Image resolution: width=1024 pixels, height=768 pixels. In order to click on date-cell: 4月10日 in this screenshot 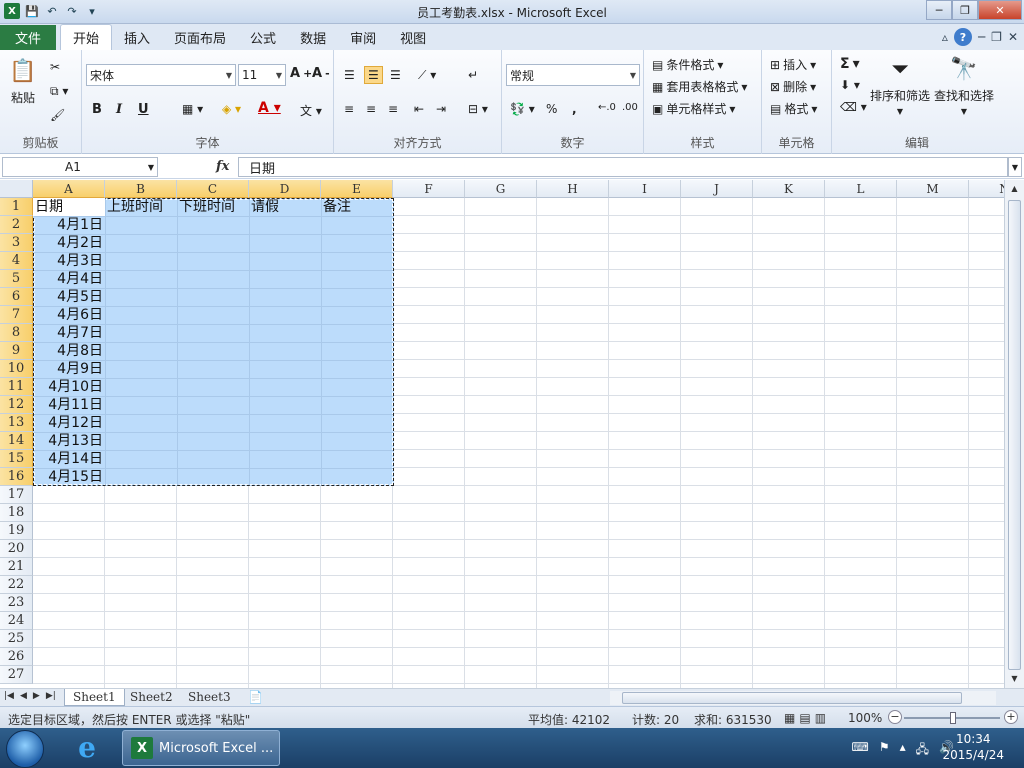, I will do `click(69, 387)`.